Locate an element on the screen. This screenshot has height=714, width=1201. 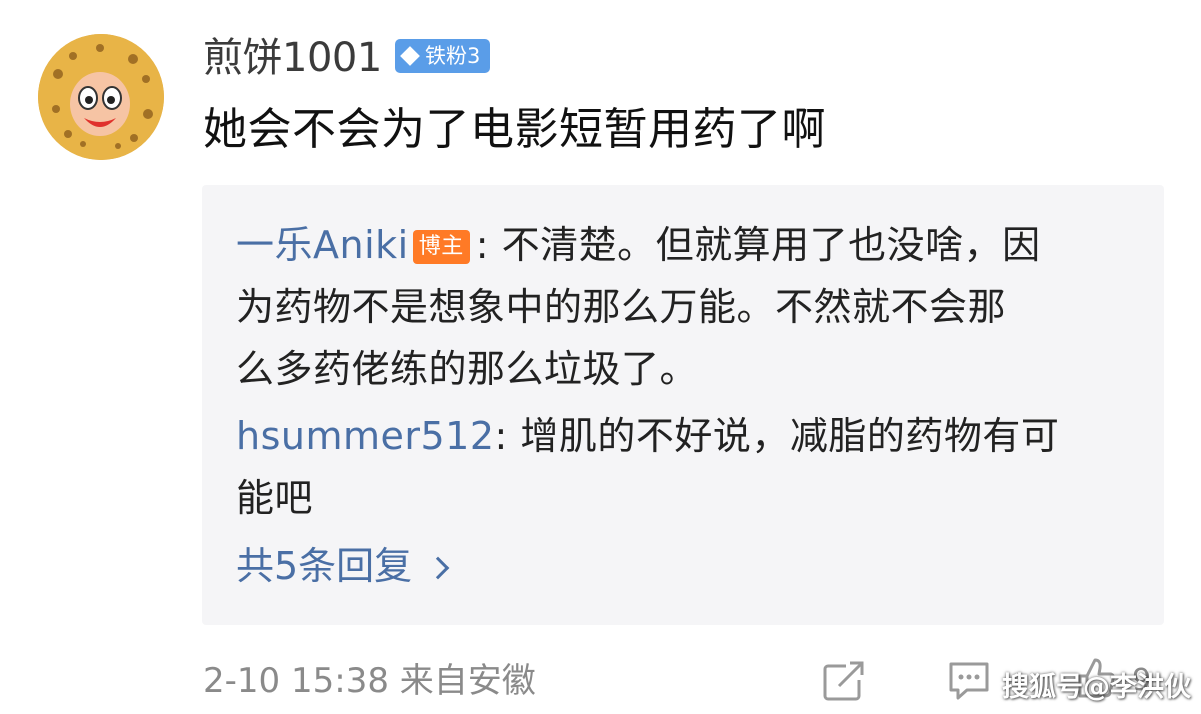
badge-label: 铁粉3 is located at coordinates (453, 56).